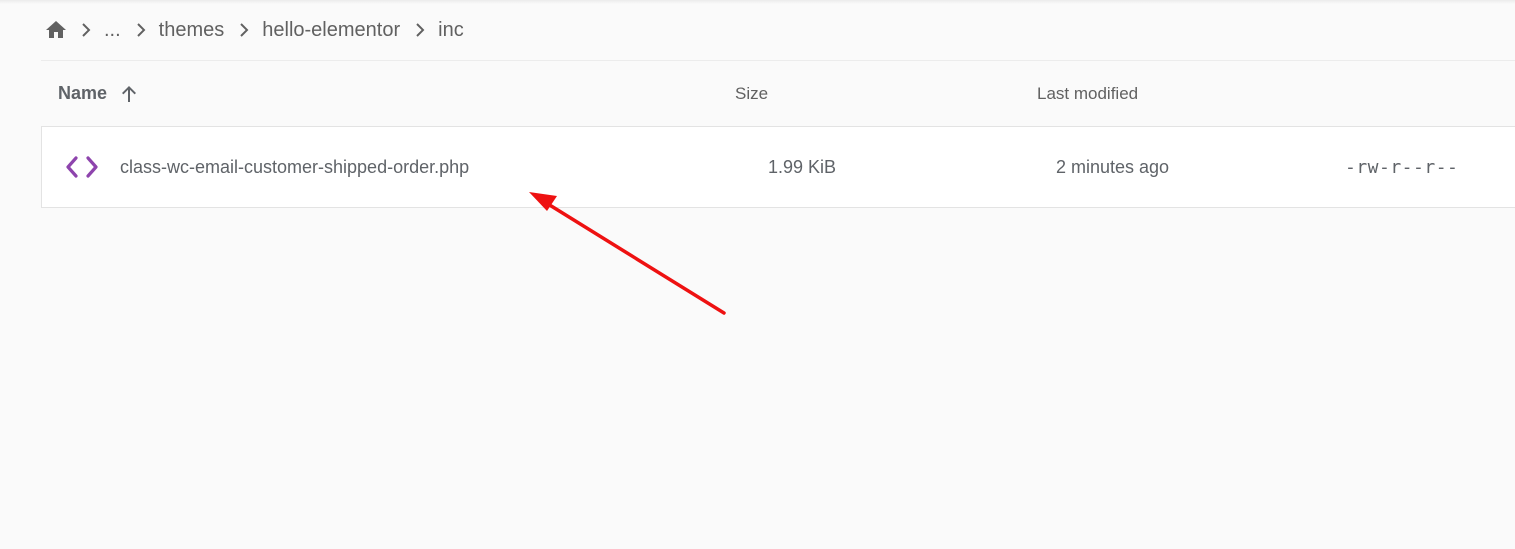 This screenshot has height=549, width=1515. Describe the element at coordinates (56, 30) in the screenshot. I see `home-icon` at that location.